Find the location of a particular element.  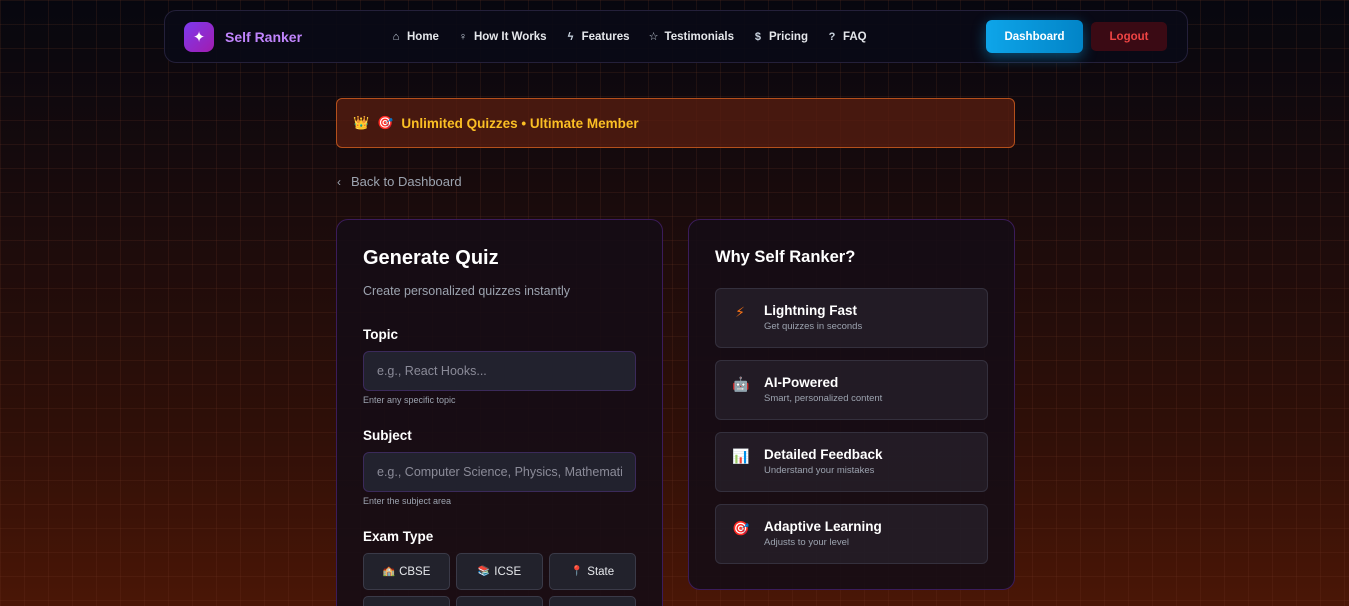

feature-title: Adaptive Learning is located at coordinates (823, 526).